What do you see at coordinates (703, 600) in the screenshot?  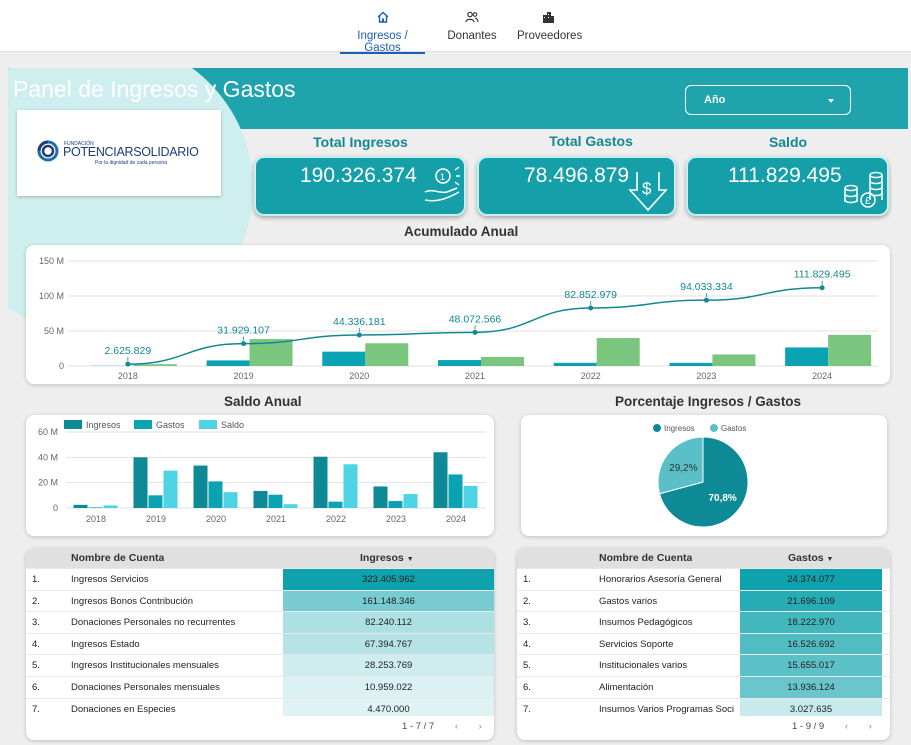 I see `table-row: 2. Gastos varios 21.696.109` at bounding box center [703, 600].